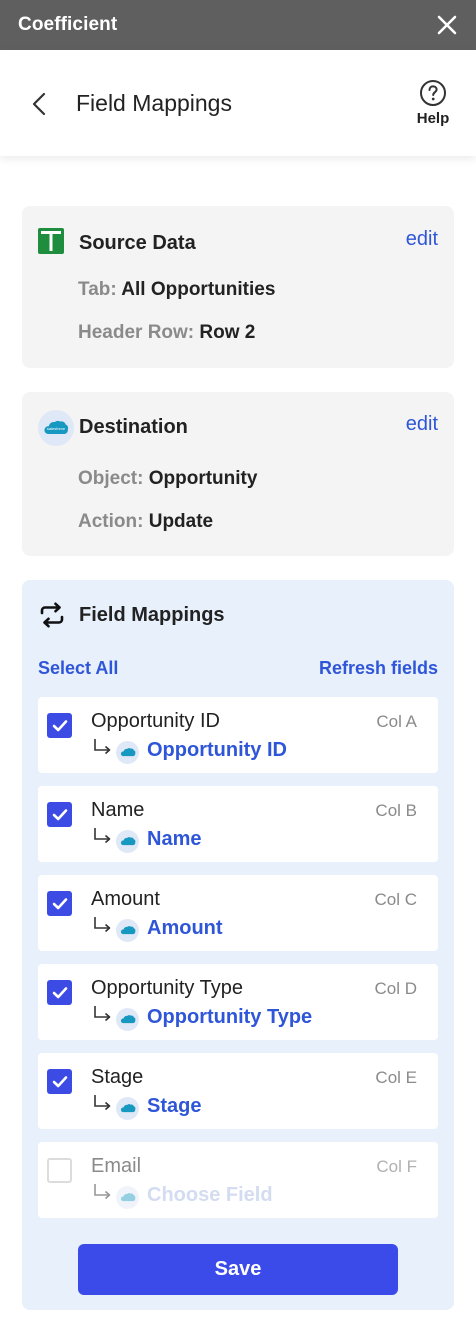  What do you see at coordinates (185, 928) in the screenshot?
I see `destination-field-selector: Amount` at bounding box center [185, 928].